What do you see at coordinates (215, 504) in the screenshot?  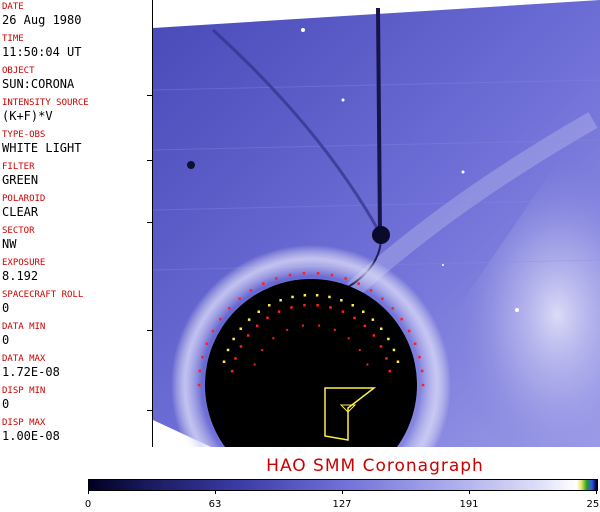 I see `colorbar-tick-label: 63` at bounding box center [215, 504].